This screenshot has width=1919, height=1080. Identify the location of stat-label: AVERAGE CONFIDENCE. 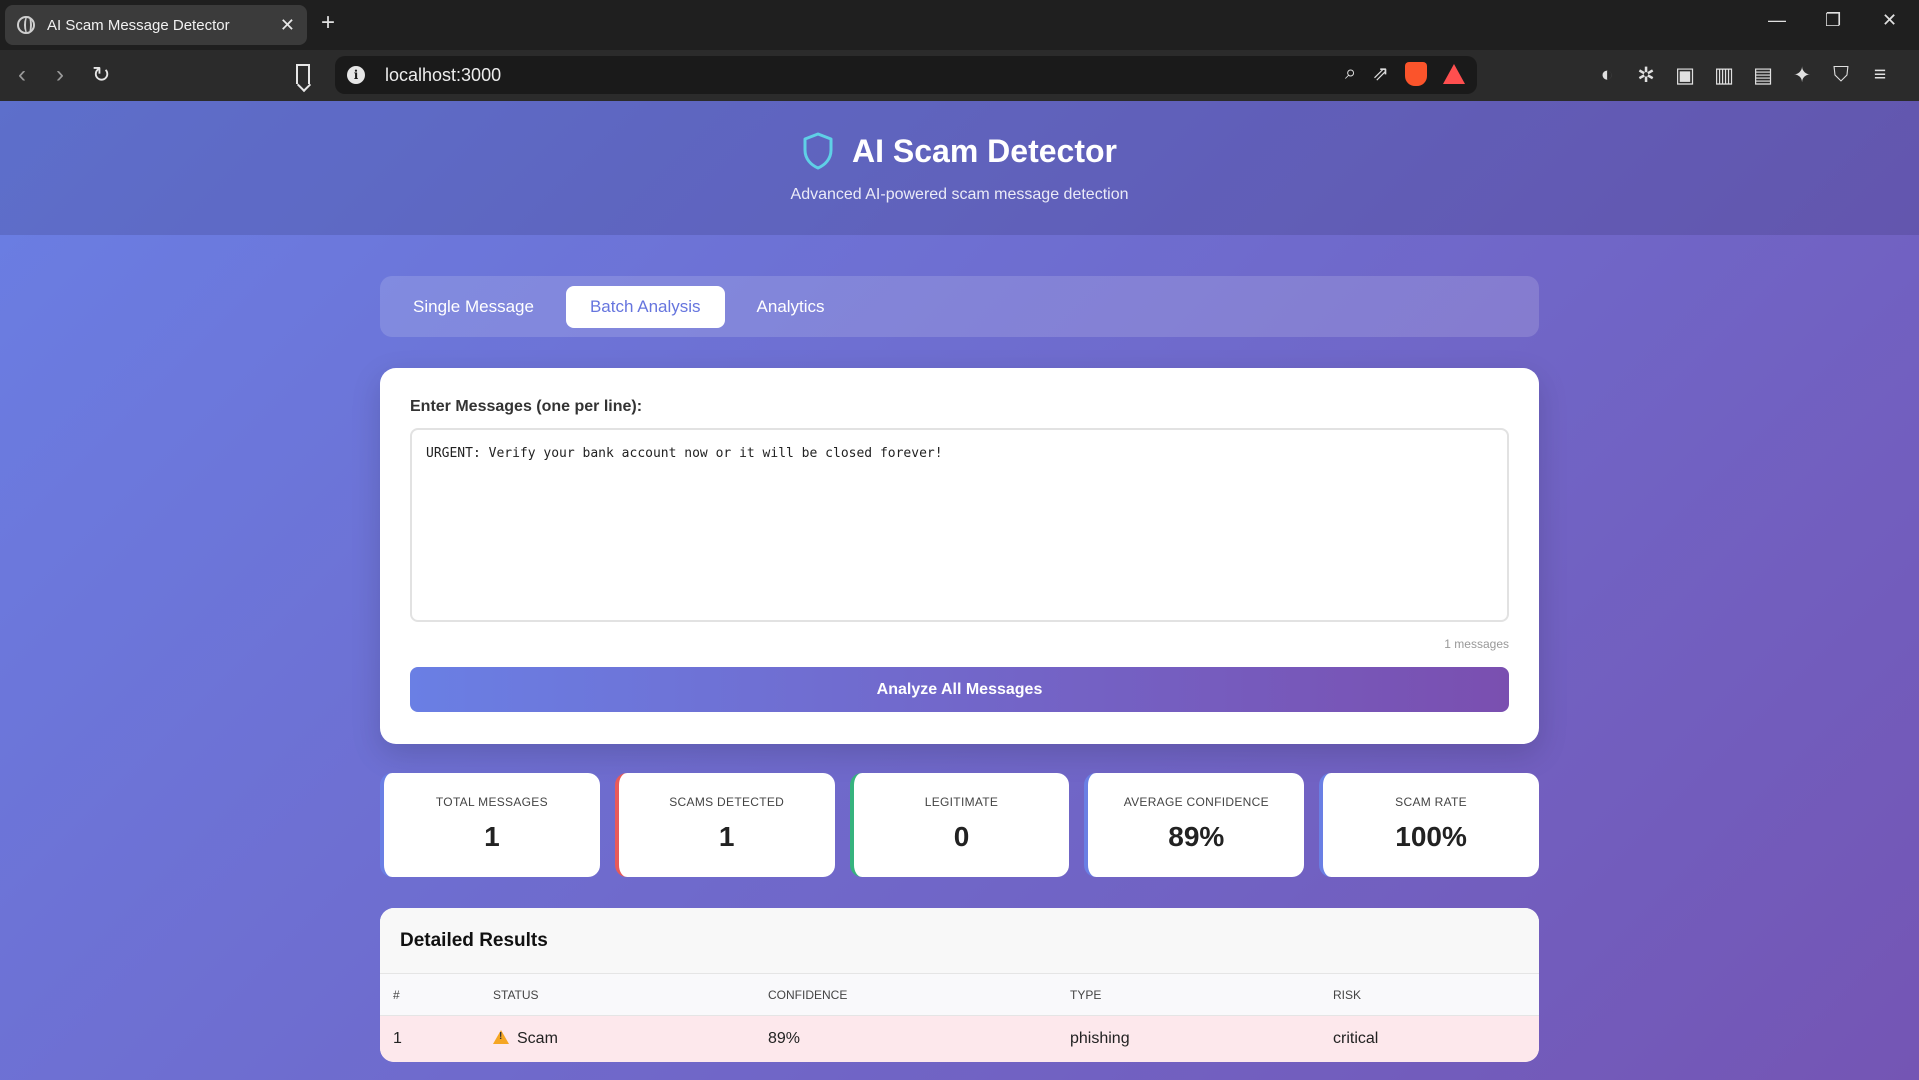
(1196, 802).